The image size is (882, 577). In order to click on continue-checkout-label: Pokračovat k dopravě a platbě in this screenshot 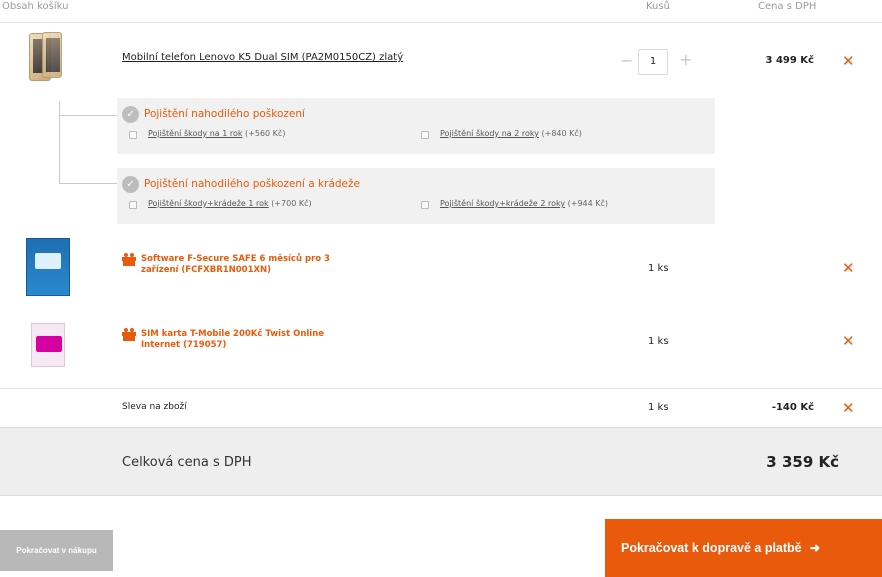, I will do `click(711, 548)`.